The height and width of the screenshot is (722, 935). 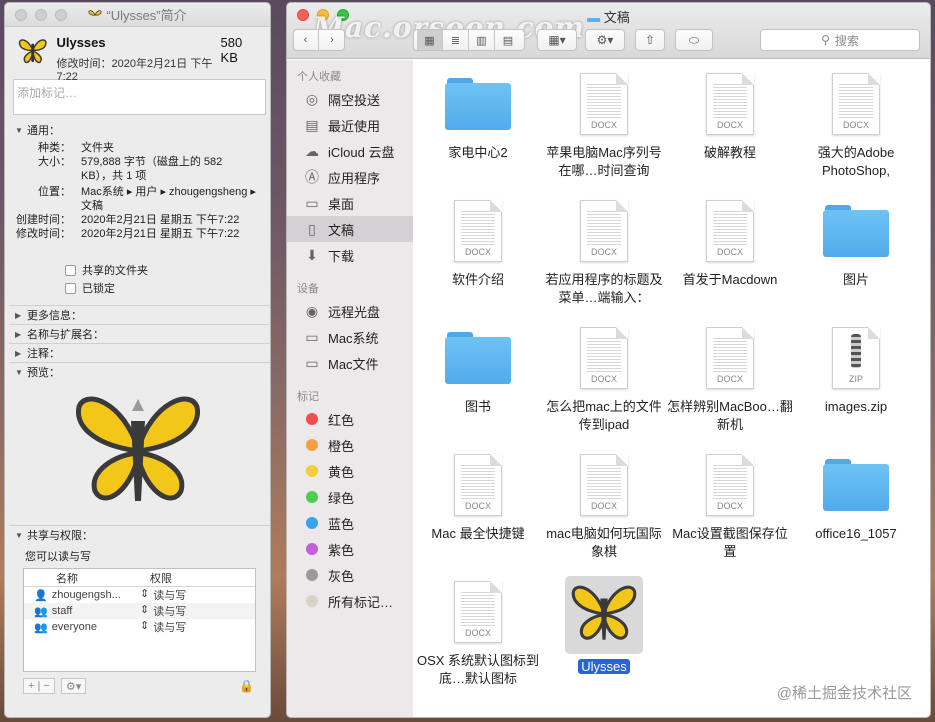 What do you see at coordinates (137, 372) in the screenshot?
I see `preview-toggle: ▼ 预览：` at bounding box center [137, 372].